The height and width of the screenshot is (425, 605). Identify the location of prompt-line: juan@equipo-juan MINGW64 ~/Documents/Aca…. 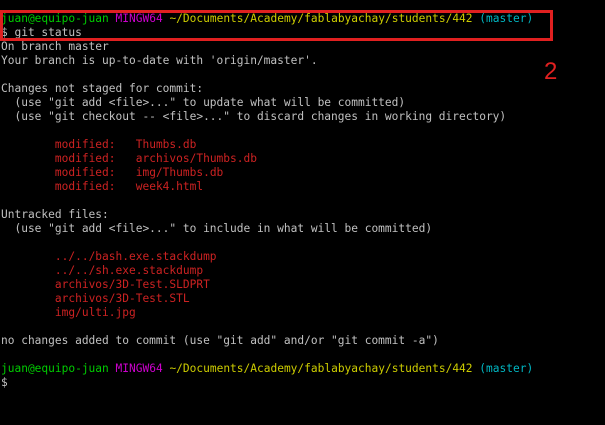
(267, 369).